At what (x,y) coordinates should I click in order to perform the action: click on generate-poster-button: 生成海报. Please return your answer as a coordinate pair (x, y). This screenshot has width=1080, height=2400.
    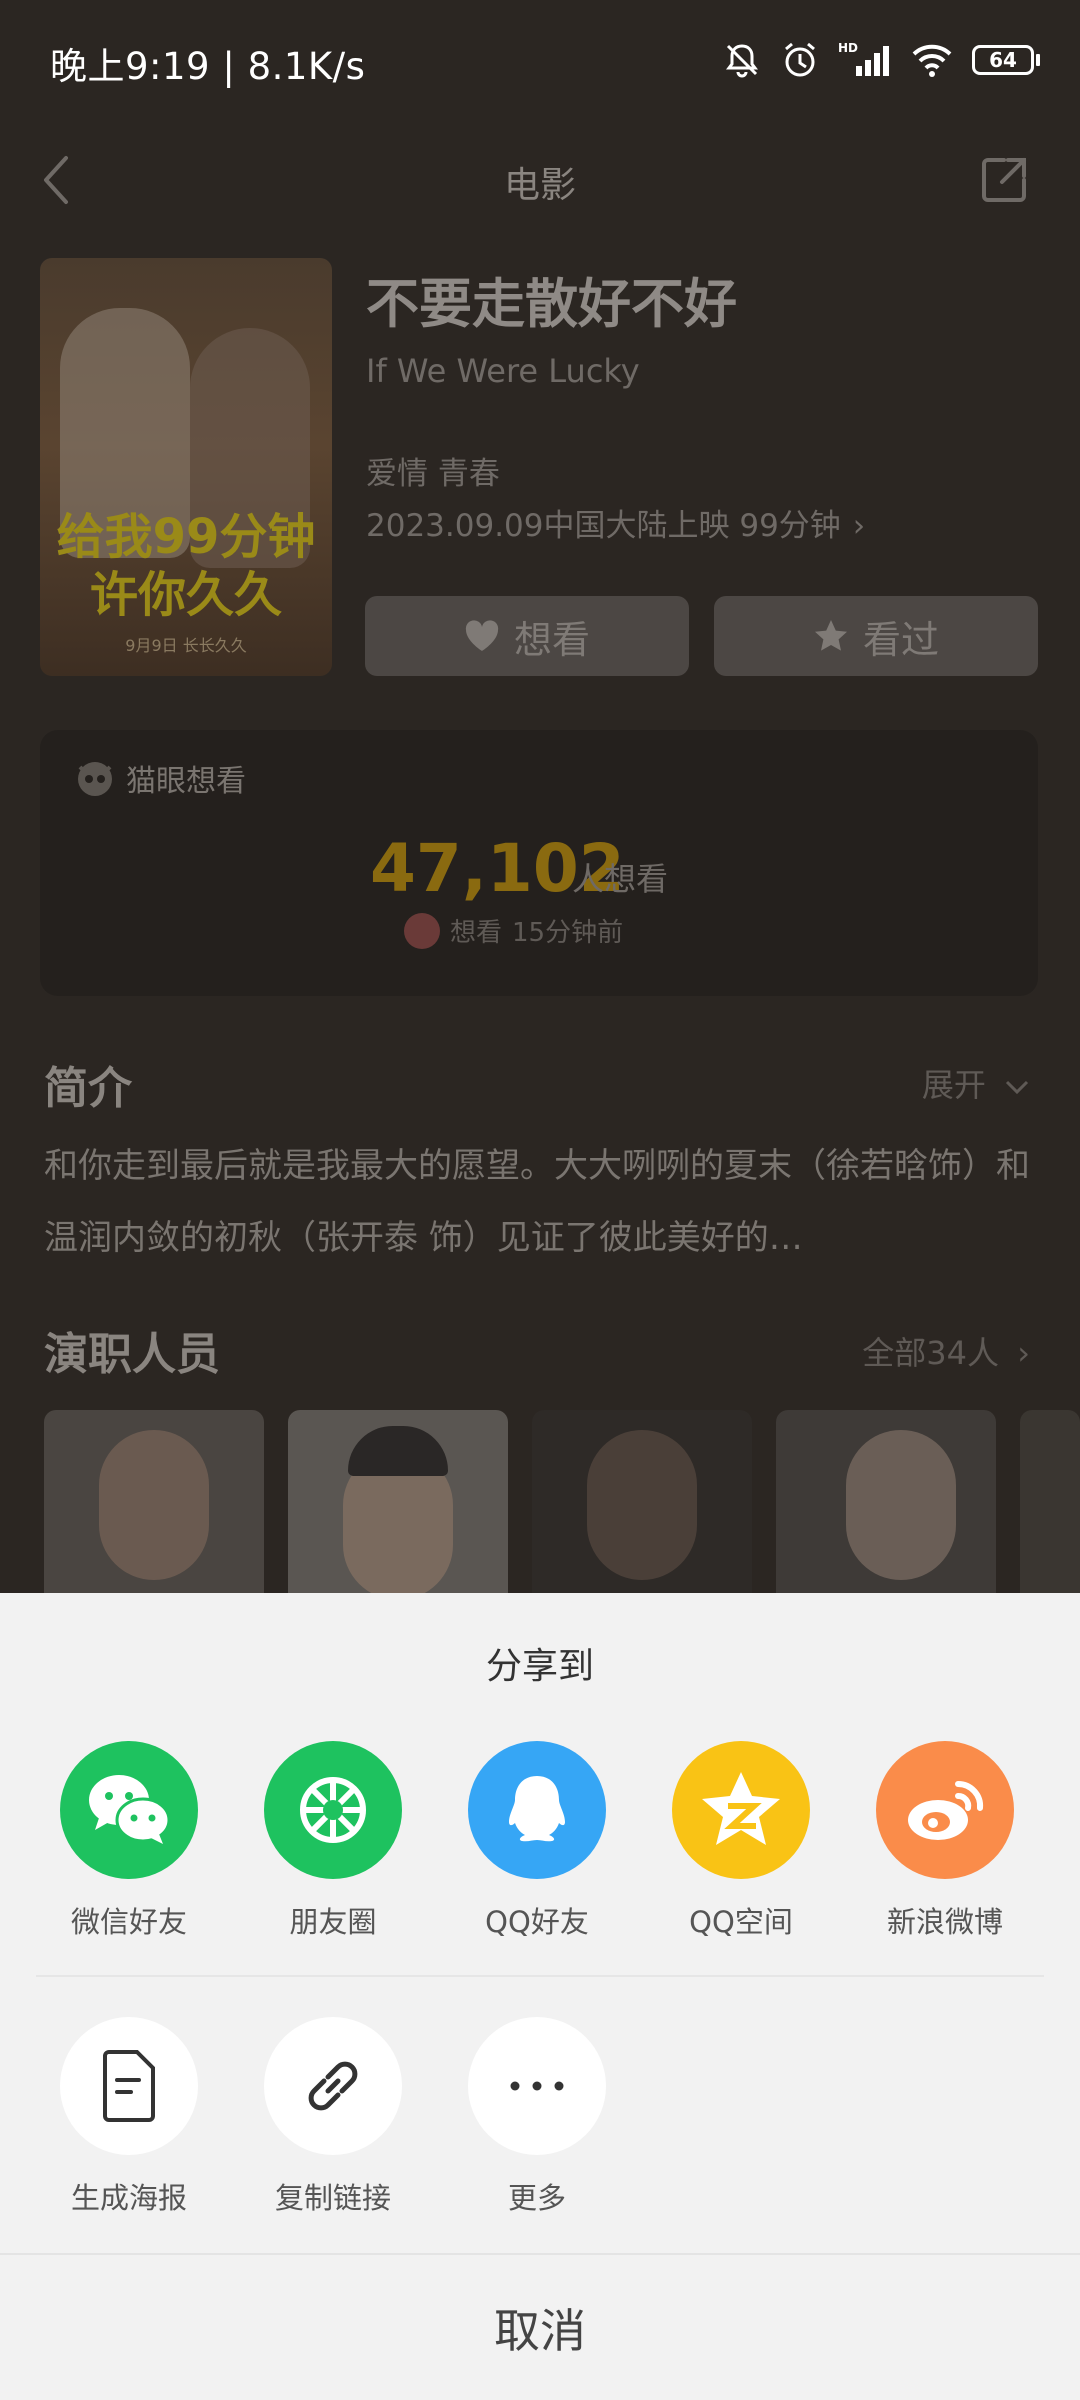
    Looking at the image, I should click on (129, 2117).